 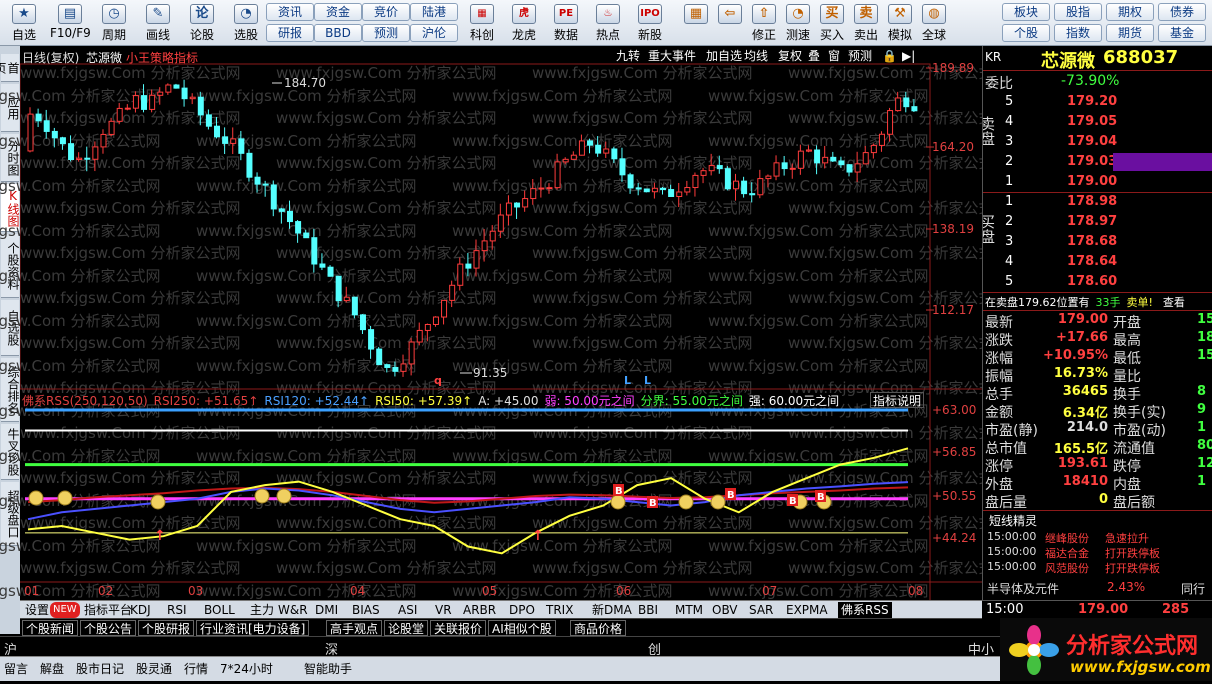 I want to click on indicator-tab-16: BBI, so click(x=648, y=610).